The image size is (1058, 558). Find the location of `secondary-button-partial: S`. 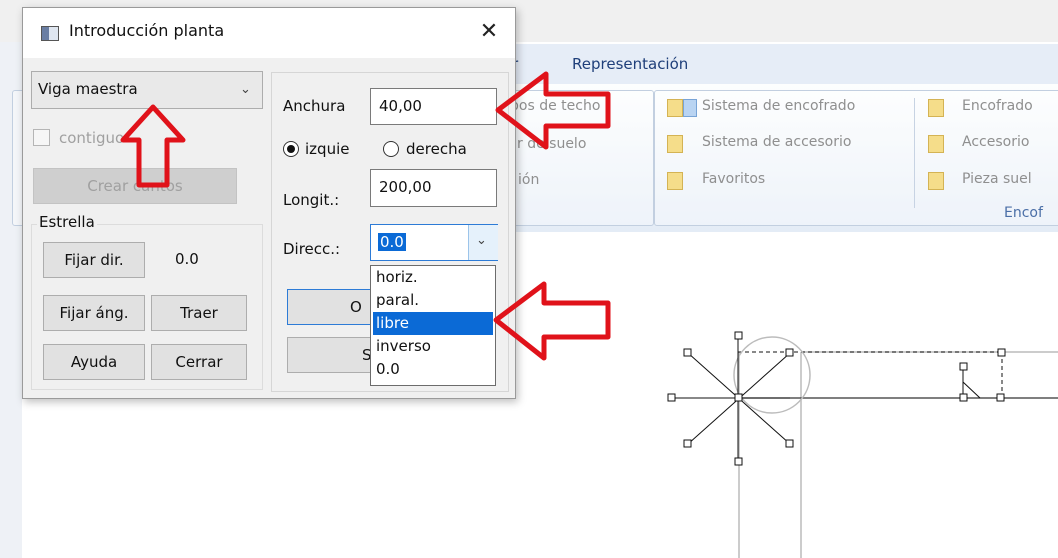

secondary-button-partial: S is located at coordinates (332, 355).